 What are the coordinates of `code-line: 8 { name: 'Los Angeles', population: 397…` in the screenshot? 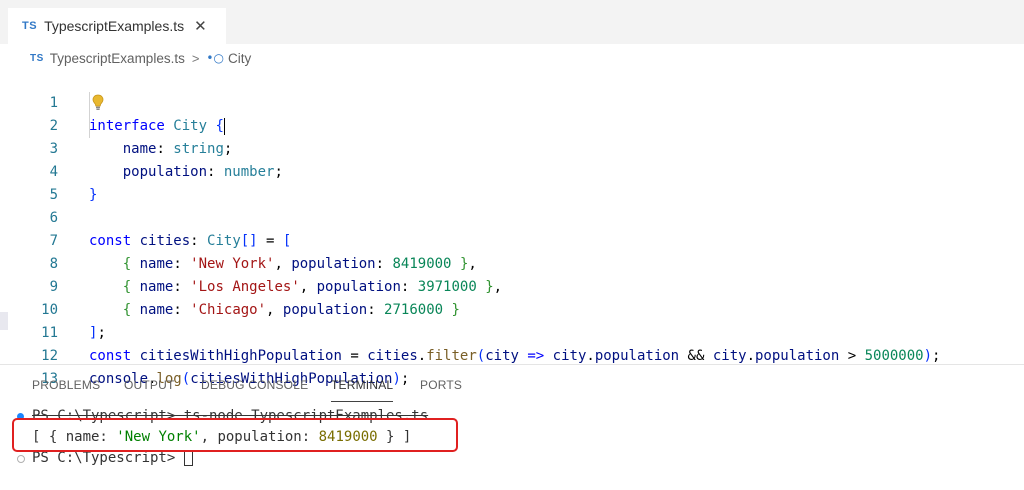 It's located at (512, 262).